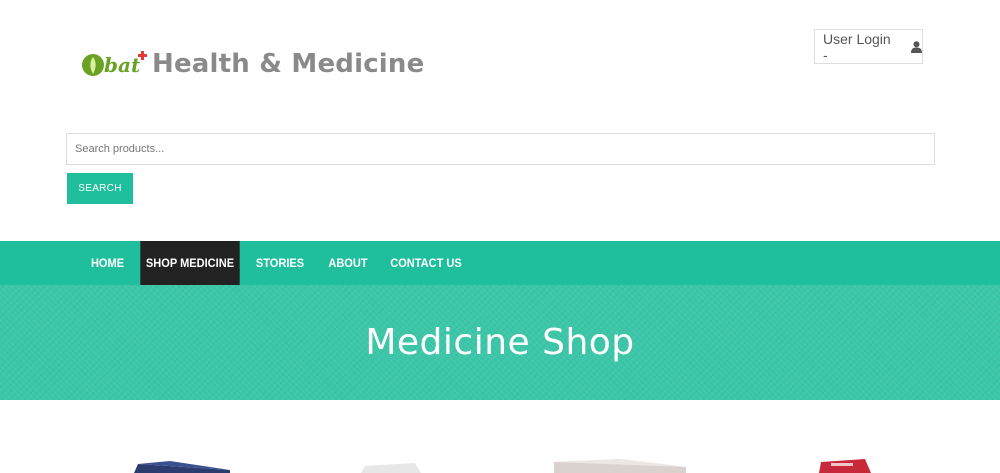  I want to click on search-input, so click(500, 149).